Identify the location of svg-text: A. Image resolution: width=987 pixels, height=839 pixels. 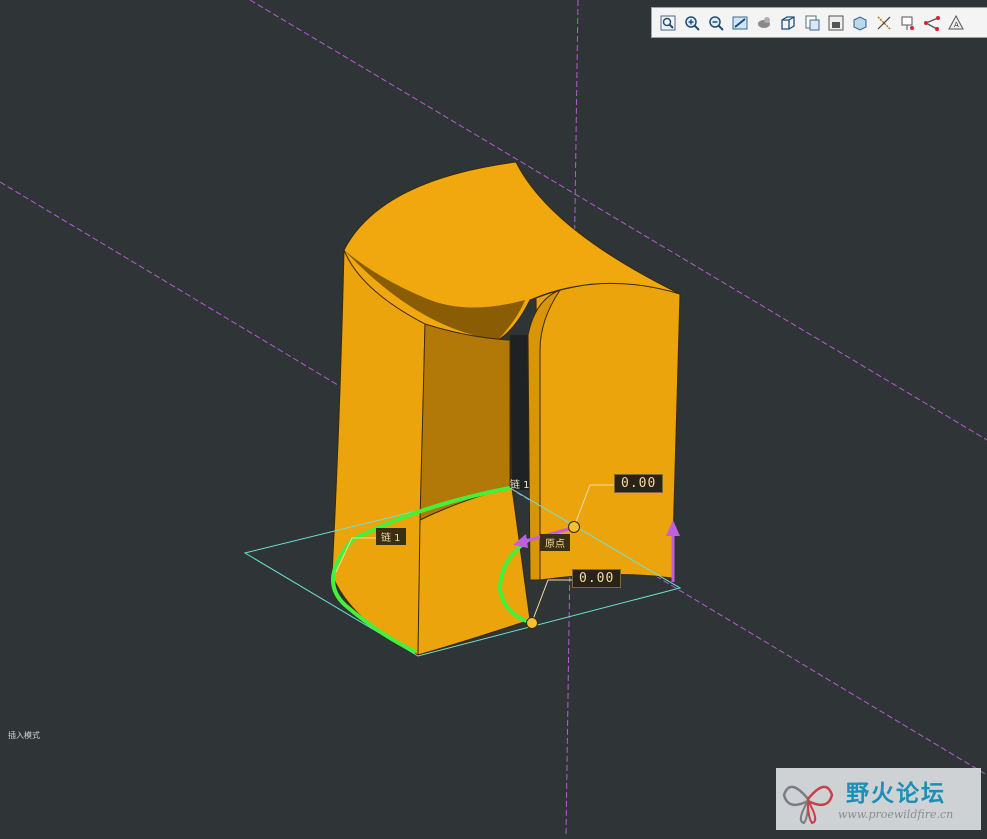
(956, 25).